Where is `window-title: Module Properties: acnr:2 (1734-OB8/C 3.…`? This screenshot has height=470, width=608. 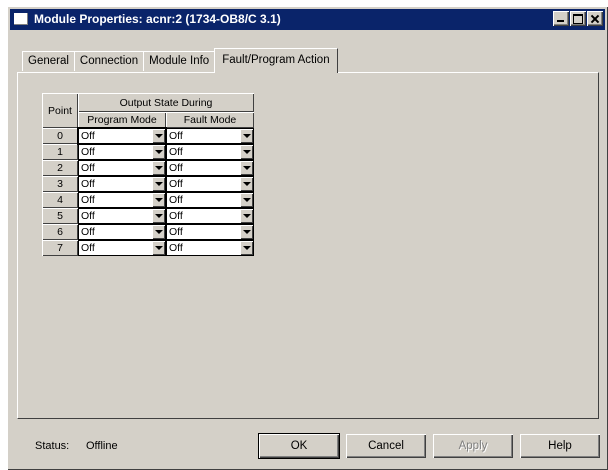
window-title: Module Properties: acnr:2 (1734-OB8/C 3.… is located at coordinates (157, 19).